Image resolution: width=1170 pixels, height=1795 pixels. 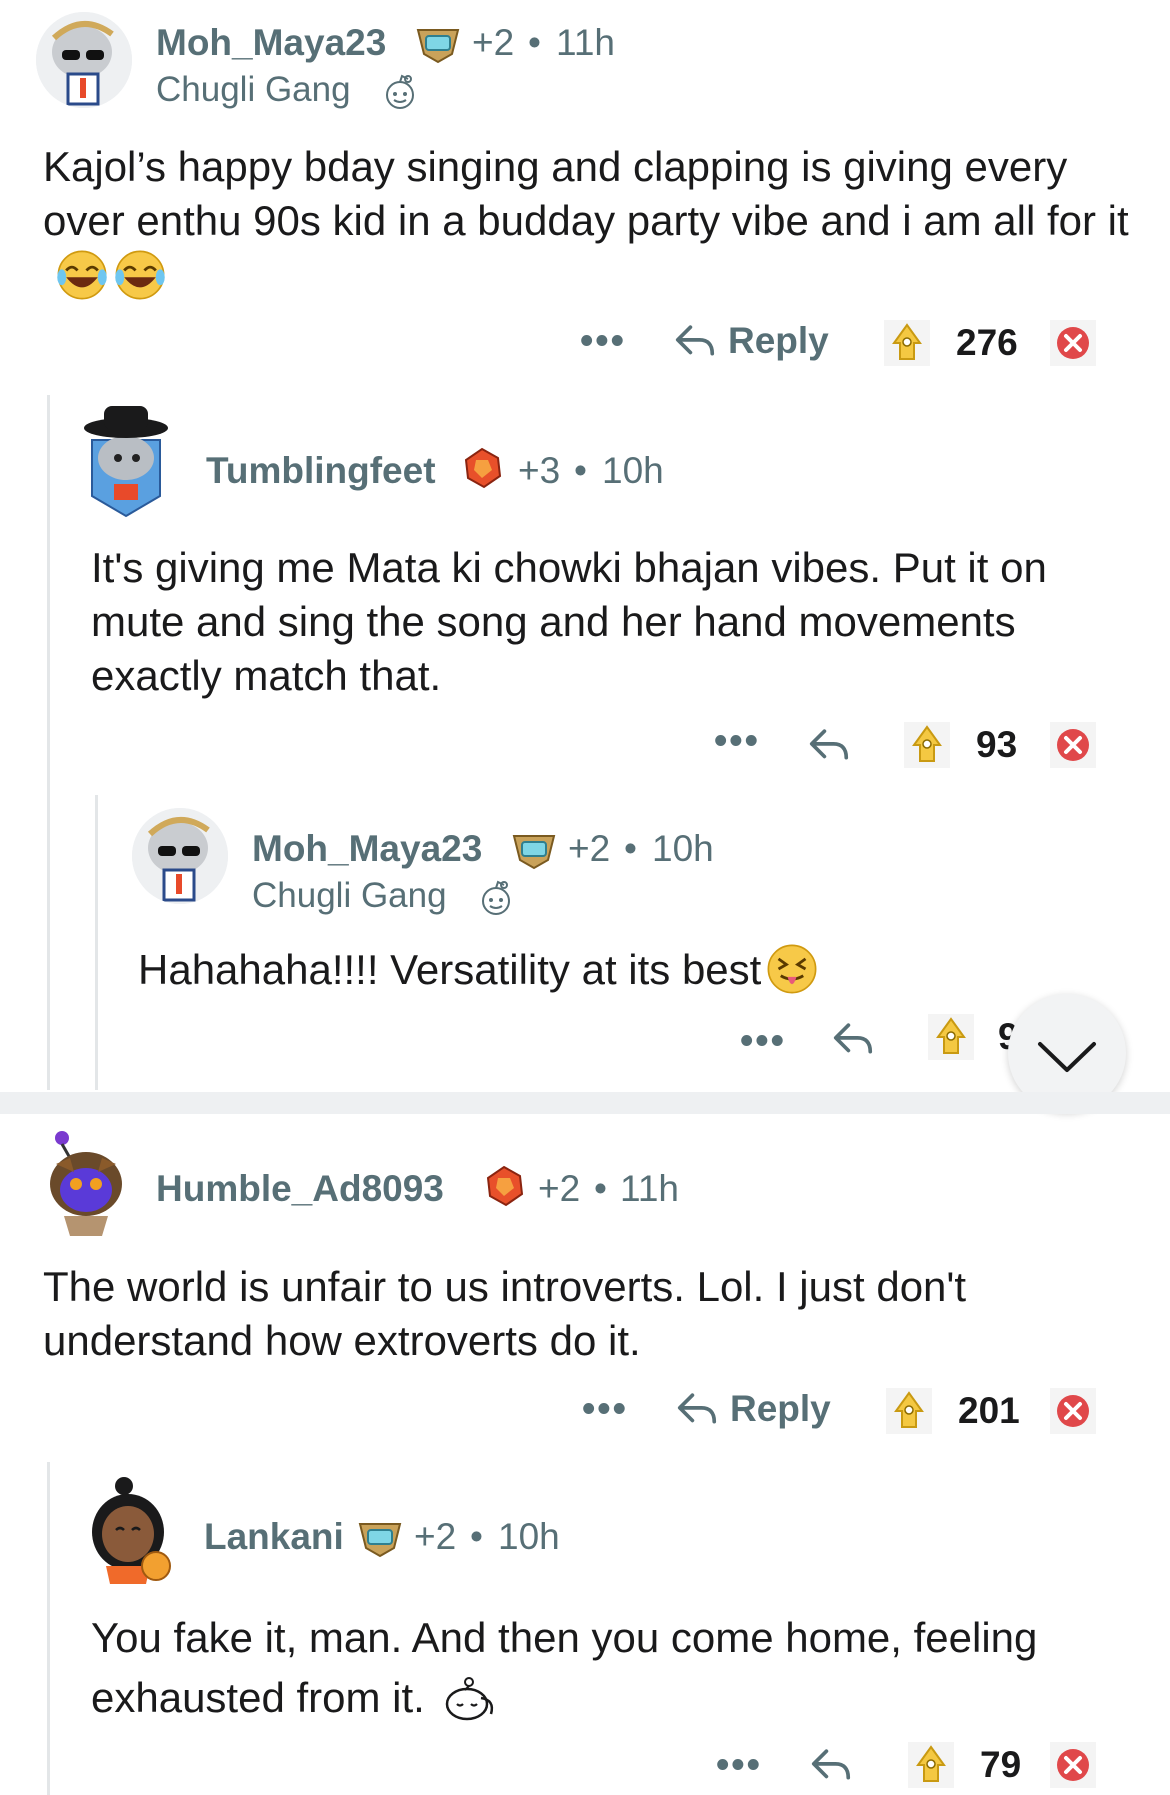 I want to click on comment-text: Hahahaha!!!! Versatility at its best, so click(x=450, y=969).